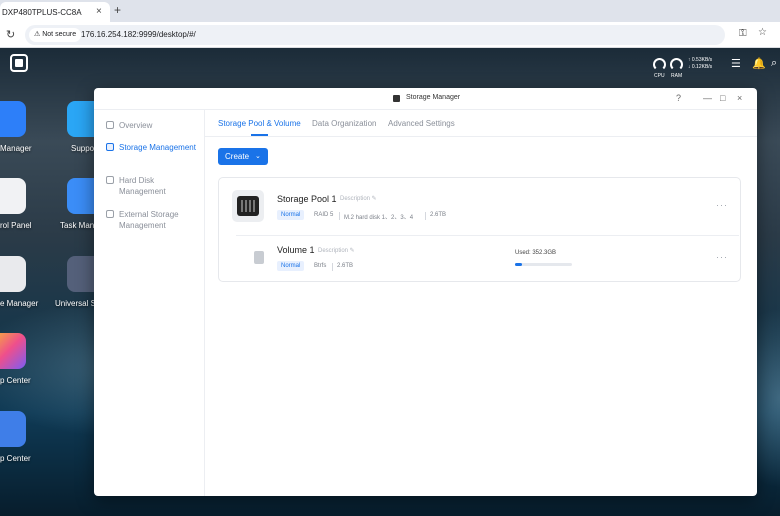 Image resolution: width=780 pixels, height=516 pixels. Describe the element at coordinates (722, 205) in the screenshot. I see `pool-more-icon: ···` at that location.